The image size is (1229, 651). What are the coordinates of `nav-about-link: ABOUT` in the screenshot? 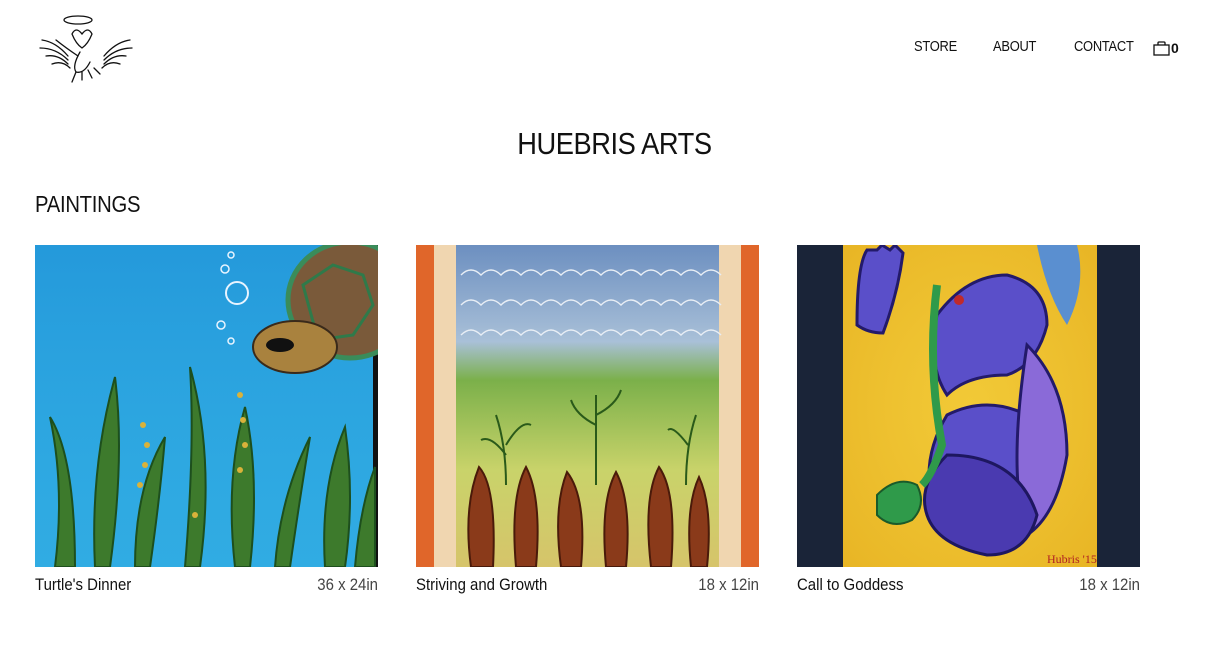 It's located at (1014, 46).